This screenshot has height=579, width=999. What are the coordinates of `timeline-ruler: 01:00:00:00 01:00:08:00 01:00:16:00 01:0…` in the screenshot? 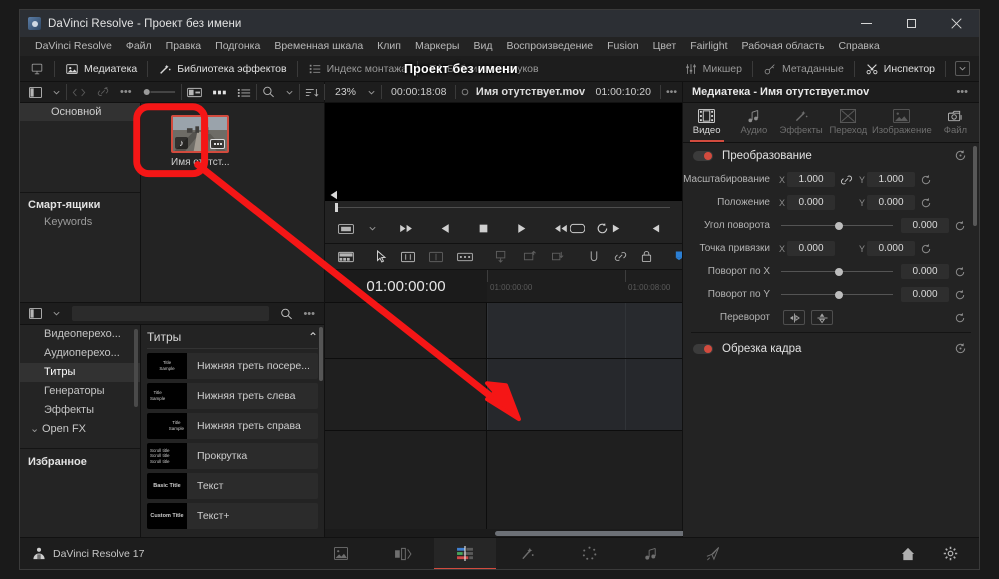 It's located at (584, 286).